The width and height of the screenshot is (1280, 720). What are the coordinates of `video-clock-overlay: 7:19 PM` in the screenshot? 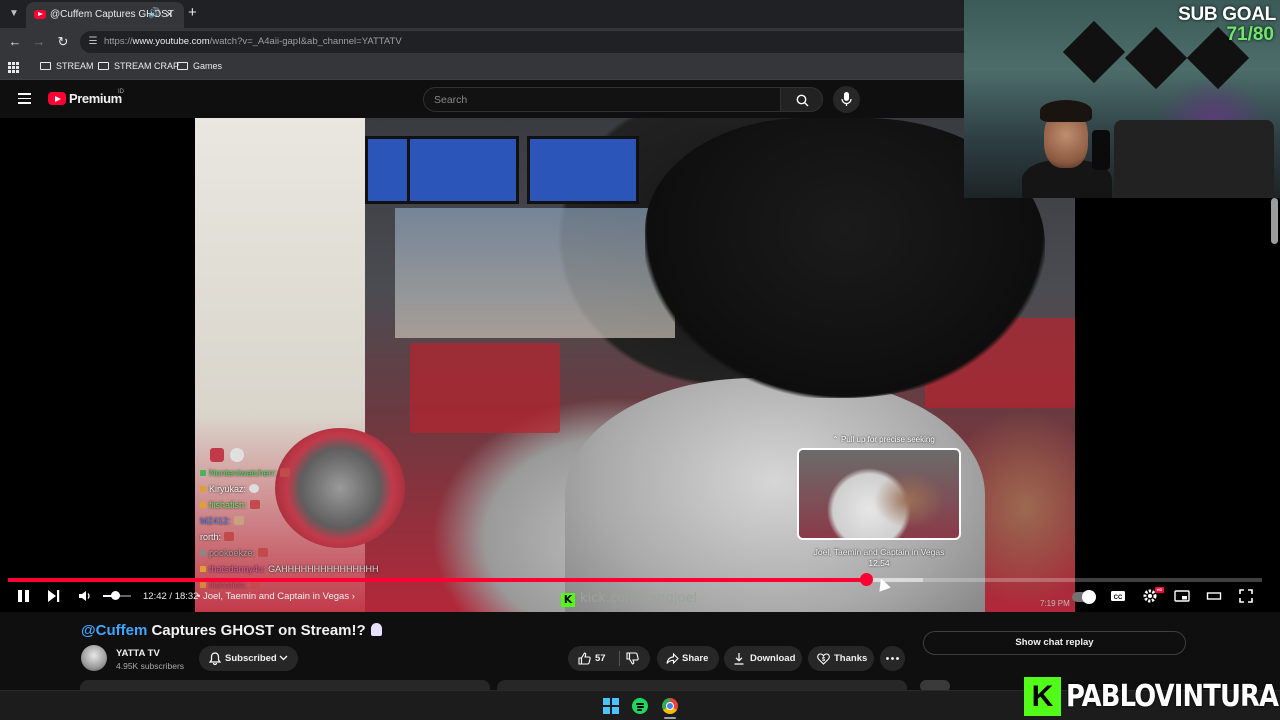 It's located at (1055, 603).